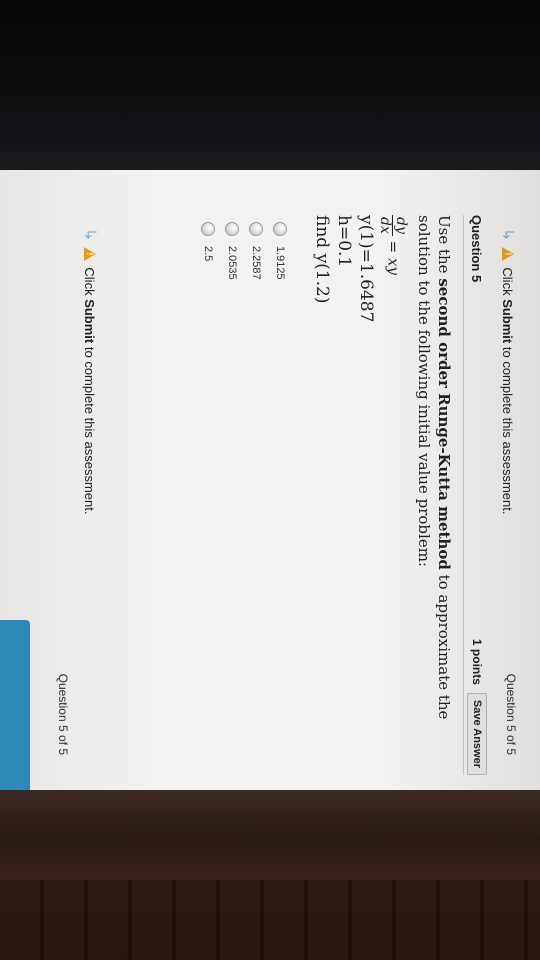  I want to click on answer-option-label: 2.2587, so click(256, 263).